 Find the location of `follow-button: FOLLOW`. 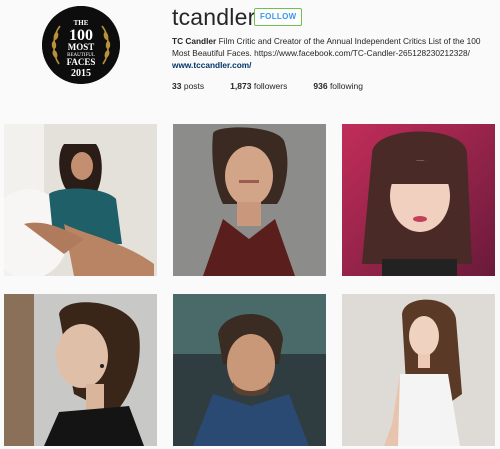

follow-button: FOLLOW is located at coordinates (278, 17).